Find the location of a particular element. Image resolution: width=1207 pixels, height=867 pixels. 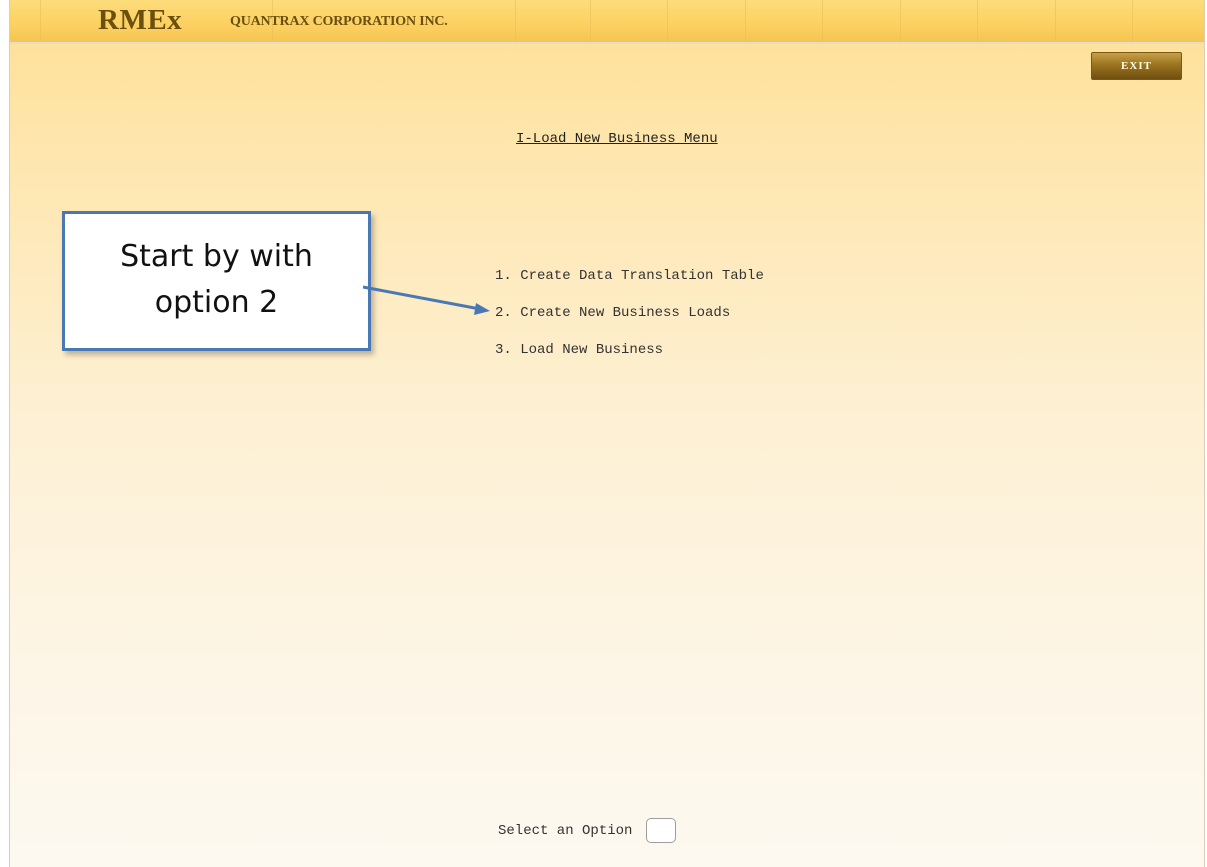

page-title: I-Load New Business Menu is located at coordinates (617, 139).